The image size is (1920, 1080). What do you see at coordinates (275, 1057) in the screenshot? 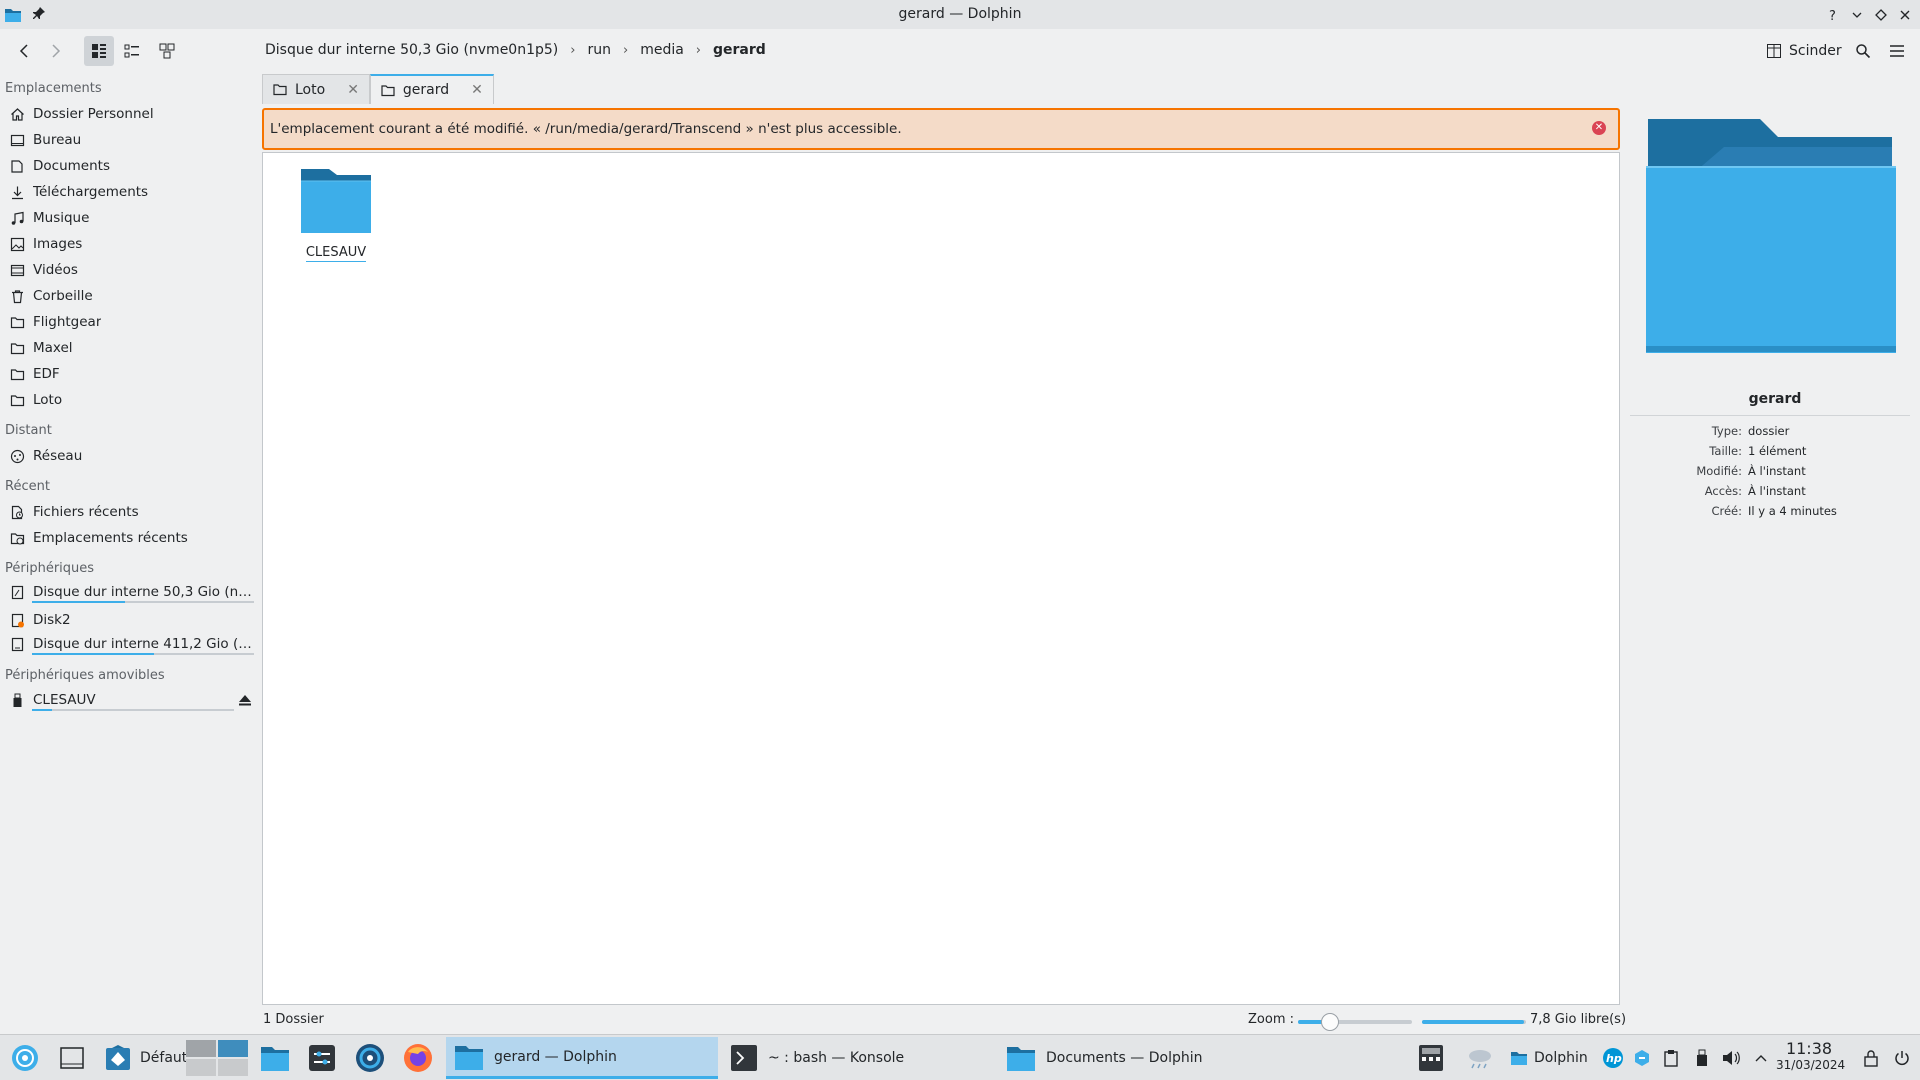
I see `dolphin-launcher-icon` at bounding box center [275, 1057].